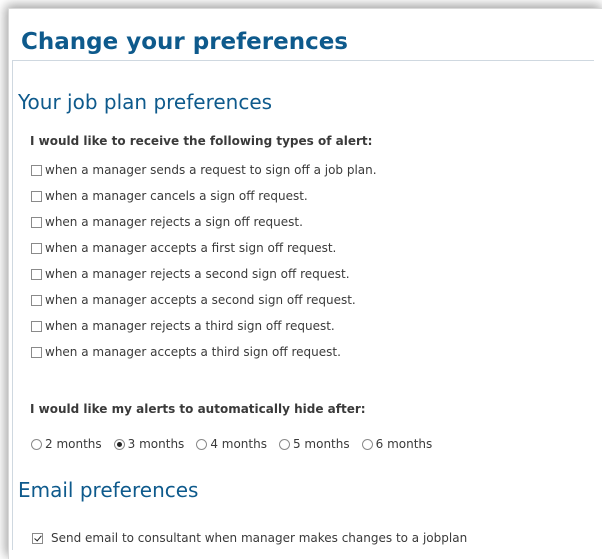  What do you see at coordinates (73, 444) in the screenshot?
I see `radio-label: 2 months` at bounding box center [73, 444].